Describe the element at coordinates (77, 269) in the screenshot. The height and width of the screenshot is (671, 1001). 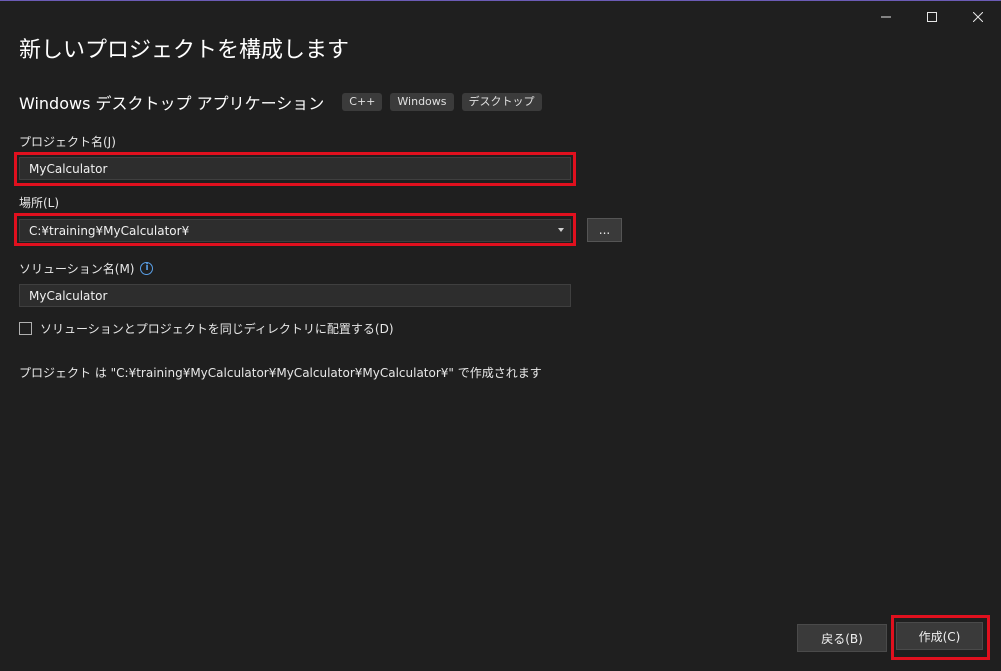
I see `solution-name-label: ソリューション名(M)` at that location.